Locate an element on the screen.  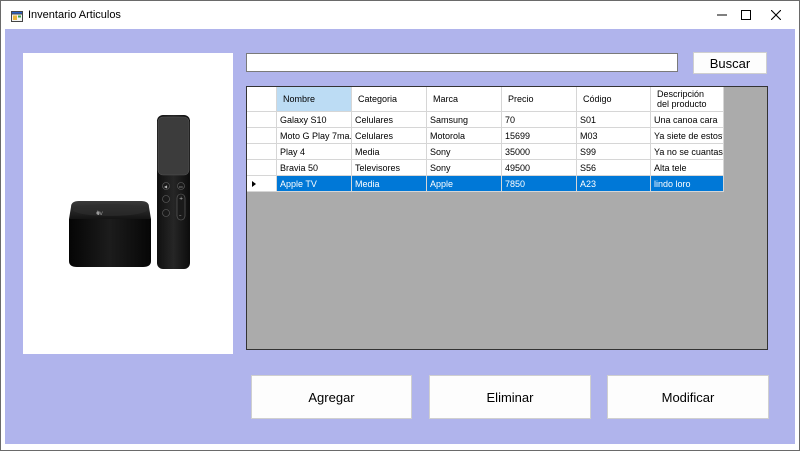
window-app-icon is located at coordinates (17, 15).